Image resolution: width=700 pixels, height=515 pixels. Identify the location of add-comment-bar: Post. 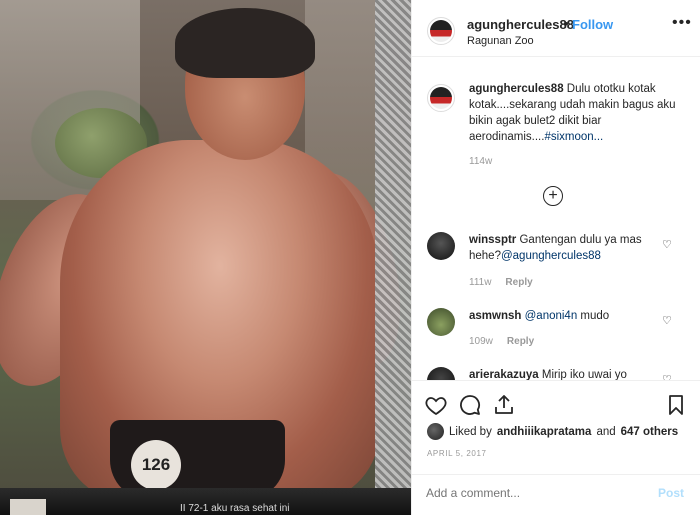
(556, 494).